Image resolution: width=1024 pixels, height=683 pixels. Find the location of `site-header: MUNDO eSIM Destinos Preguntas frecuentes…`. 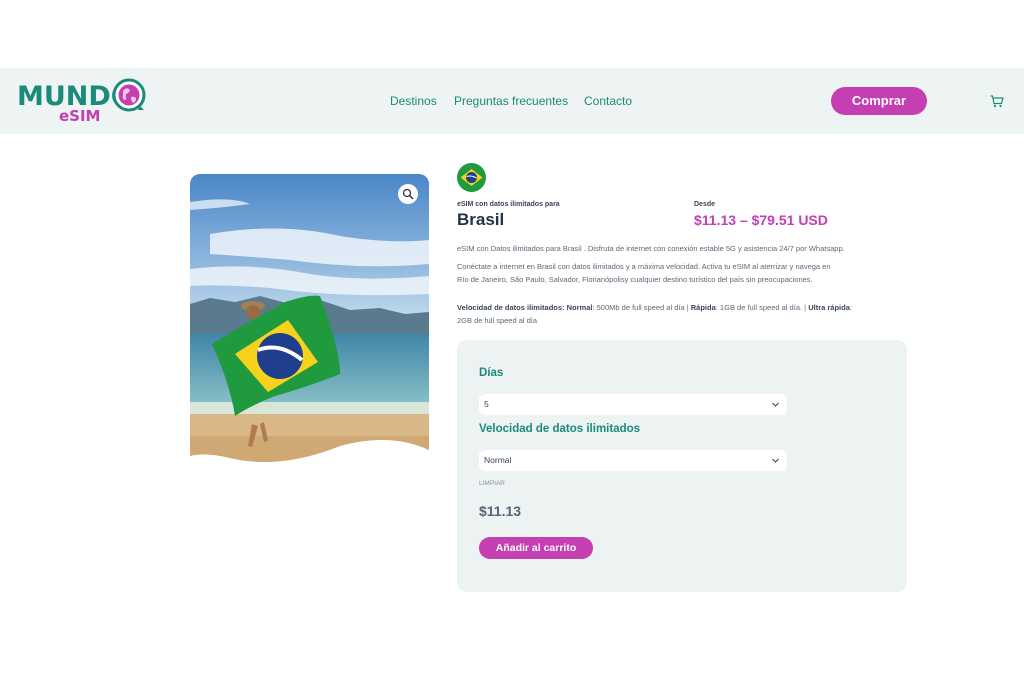

site-header: MUNDO eSIM Destinos Preguntas frecuentes… is located at coordinates (512, 101).